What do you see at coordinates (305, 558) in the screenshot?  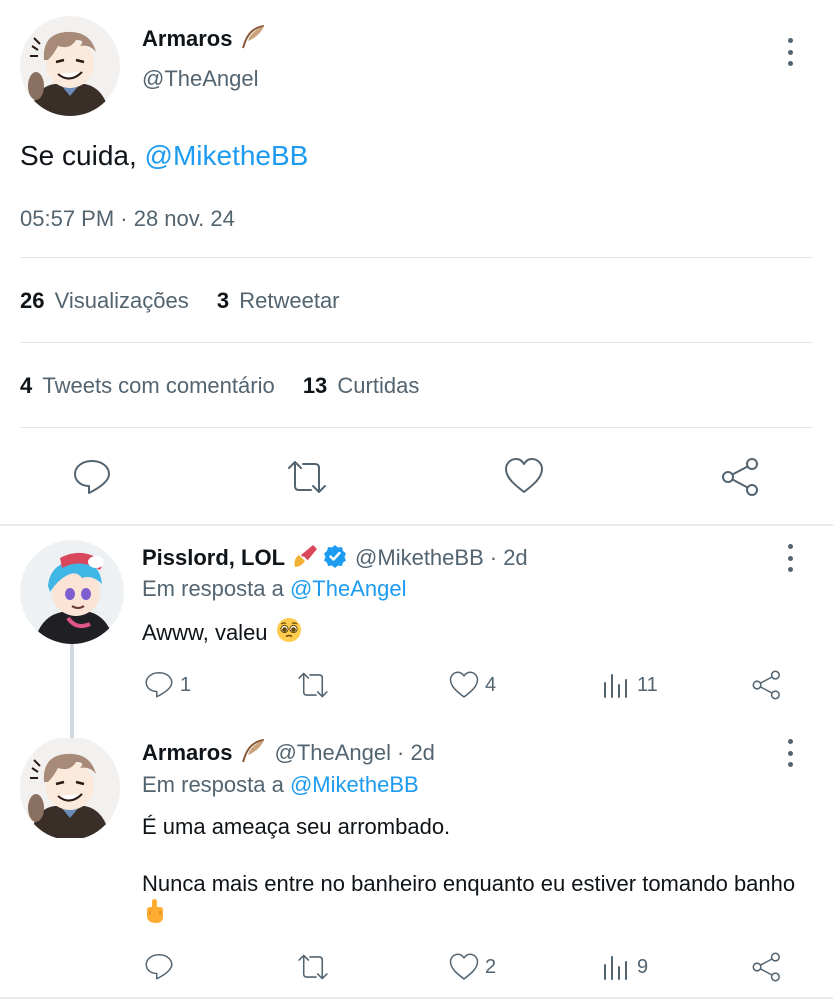 I see `paintbrush-emoji` at bounding box center [305, 558].